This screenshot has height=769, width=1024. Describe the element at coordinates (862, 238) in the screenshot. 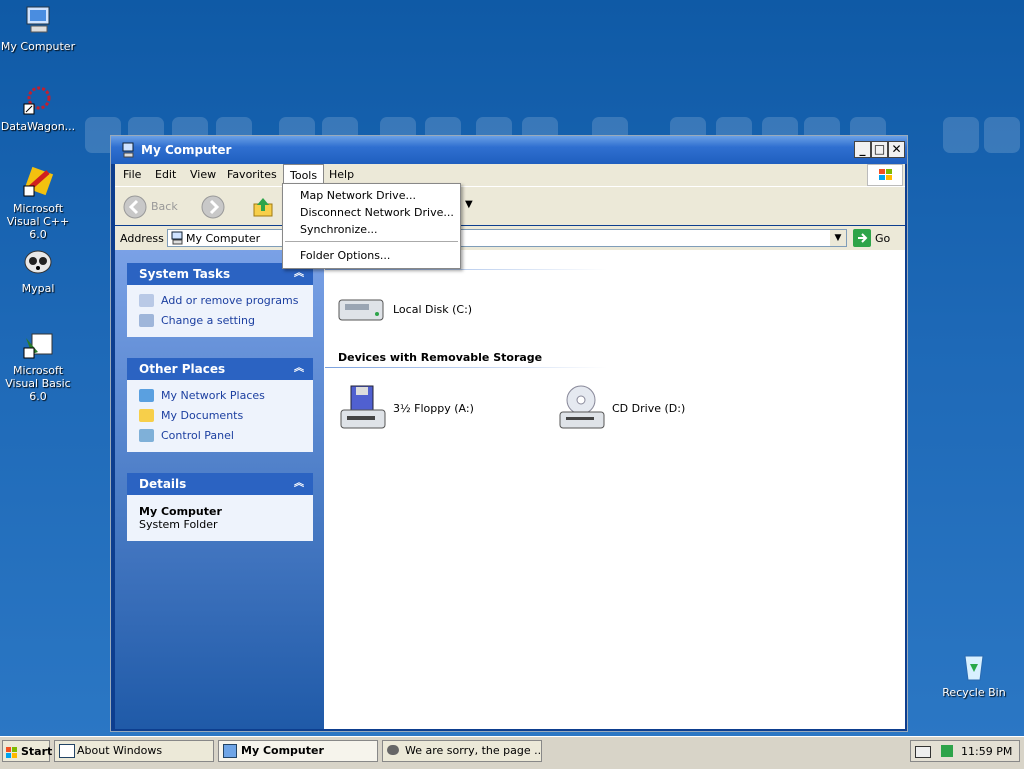

I see `go-arrow-icon` at that location.